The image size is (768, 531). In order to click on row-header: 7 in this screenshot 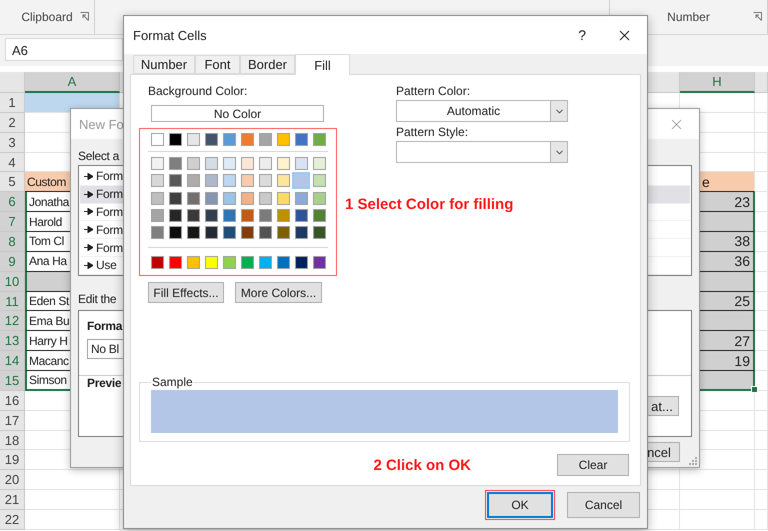, I will do `click(12, 222)`.